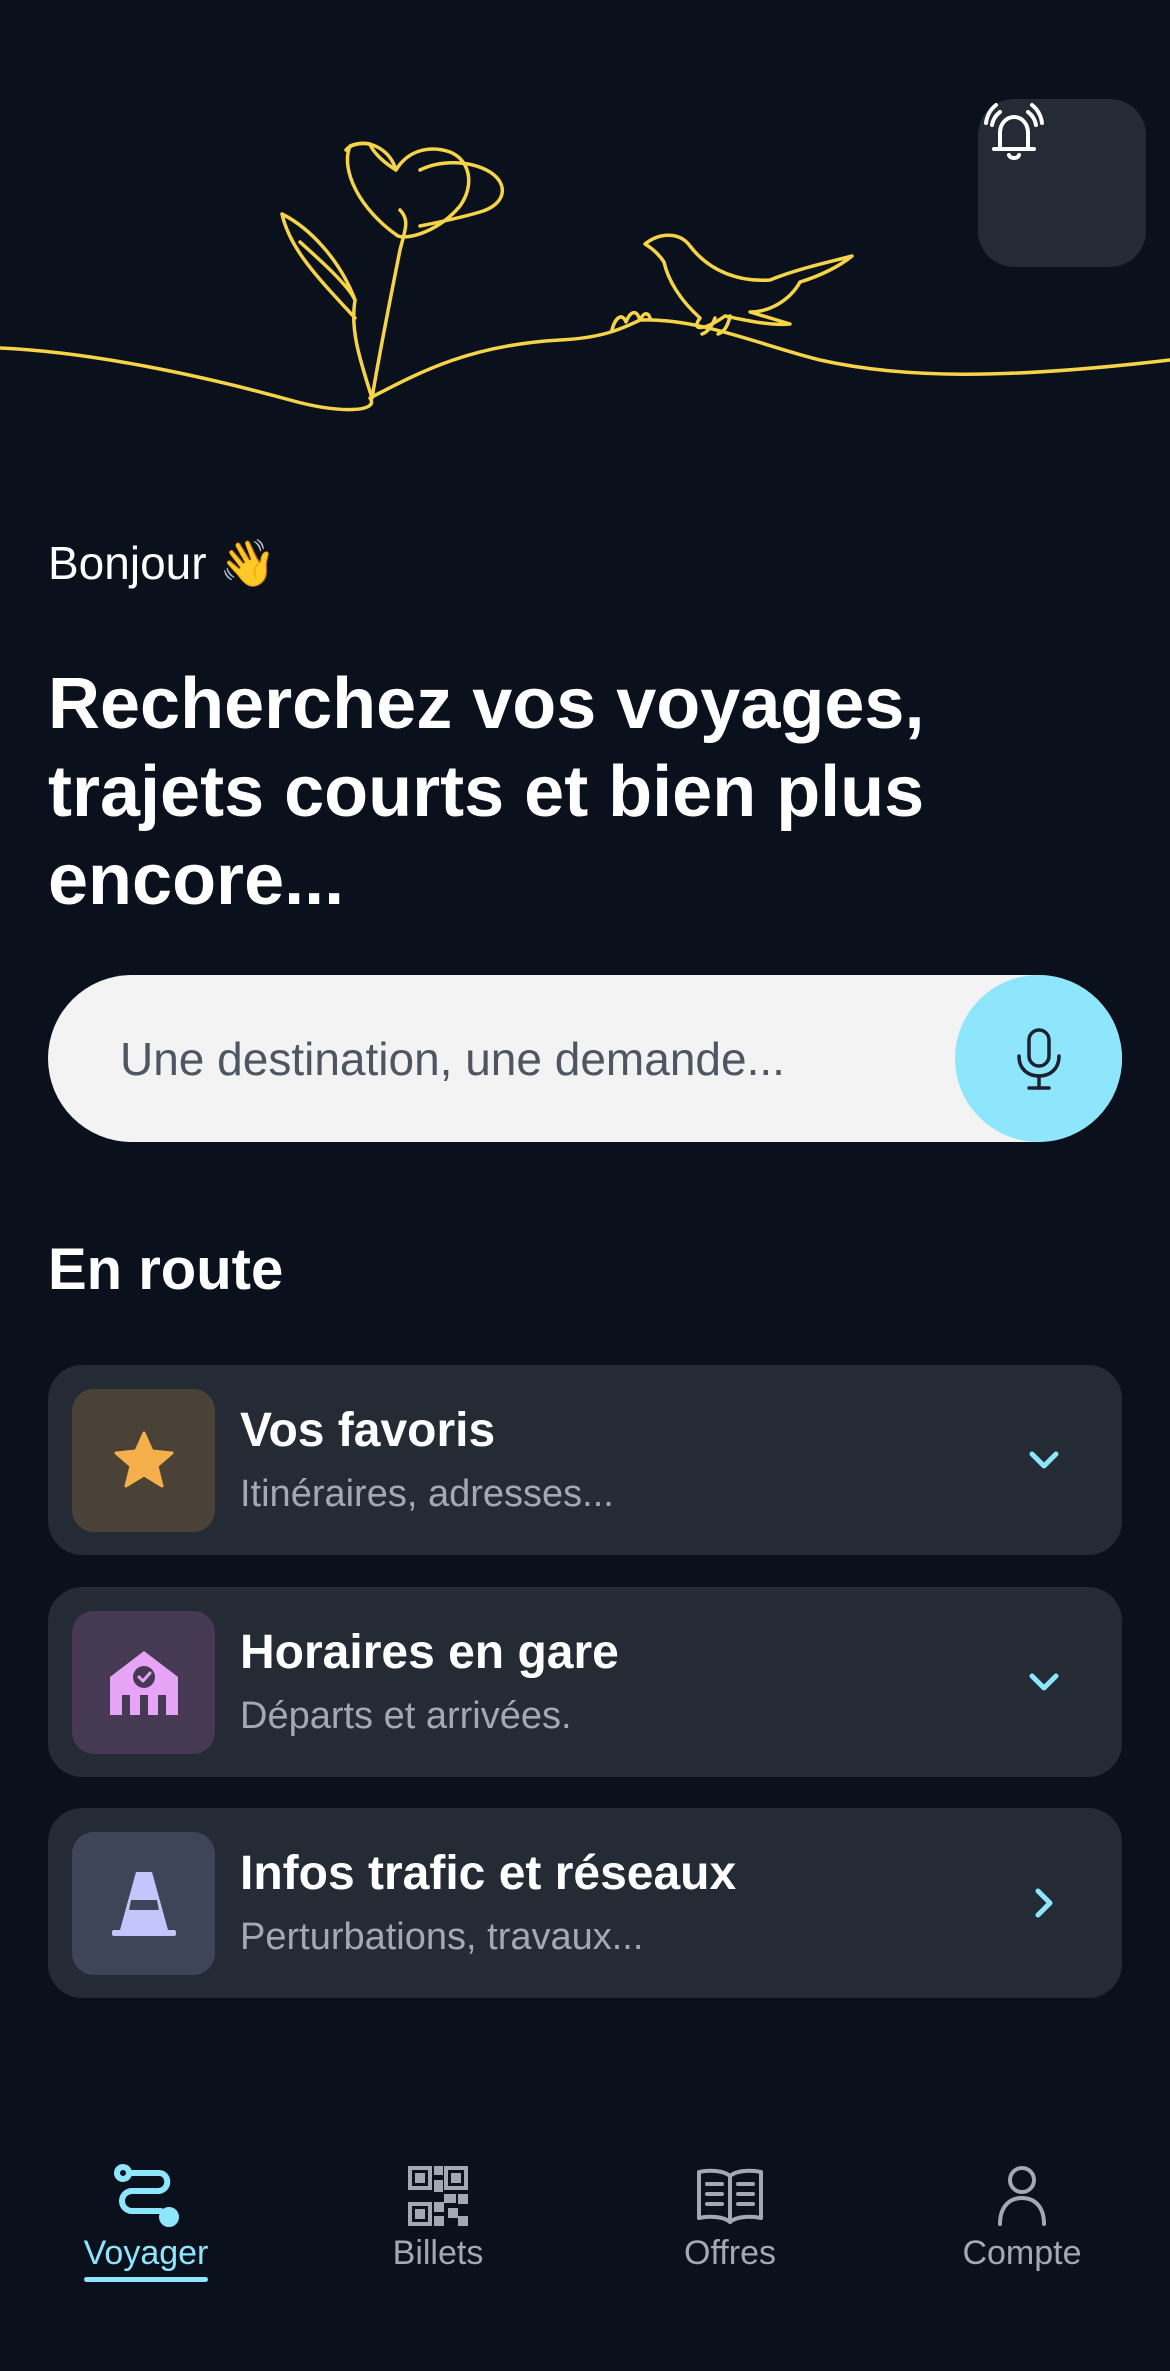  What do you see at coordinates (585, 2230) in the screenshot?
I see `bottom-tab-bar: Voyager Billets Offres Compte` at bounding box center [585, 2230].